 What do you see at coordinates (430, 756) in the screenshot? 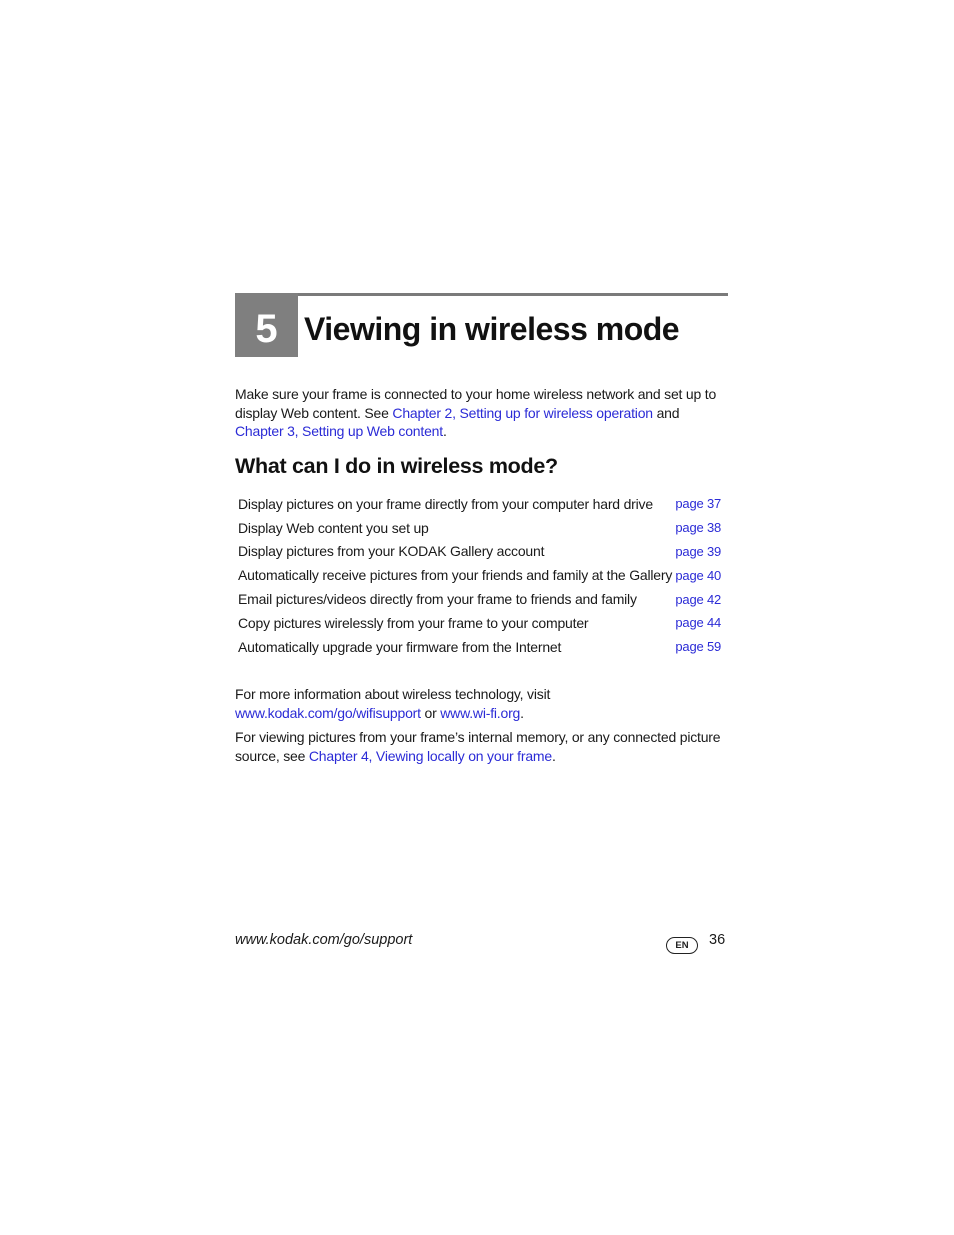
I see `chapter-4-link: Chapter 4, Viewing locally on your frame` at bounding box center [430, 756].